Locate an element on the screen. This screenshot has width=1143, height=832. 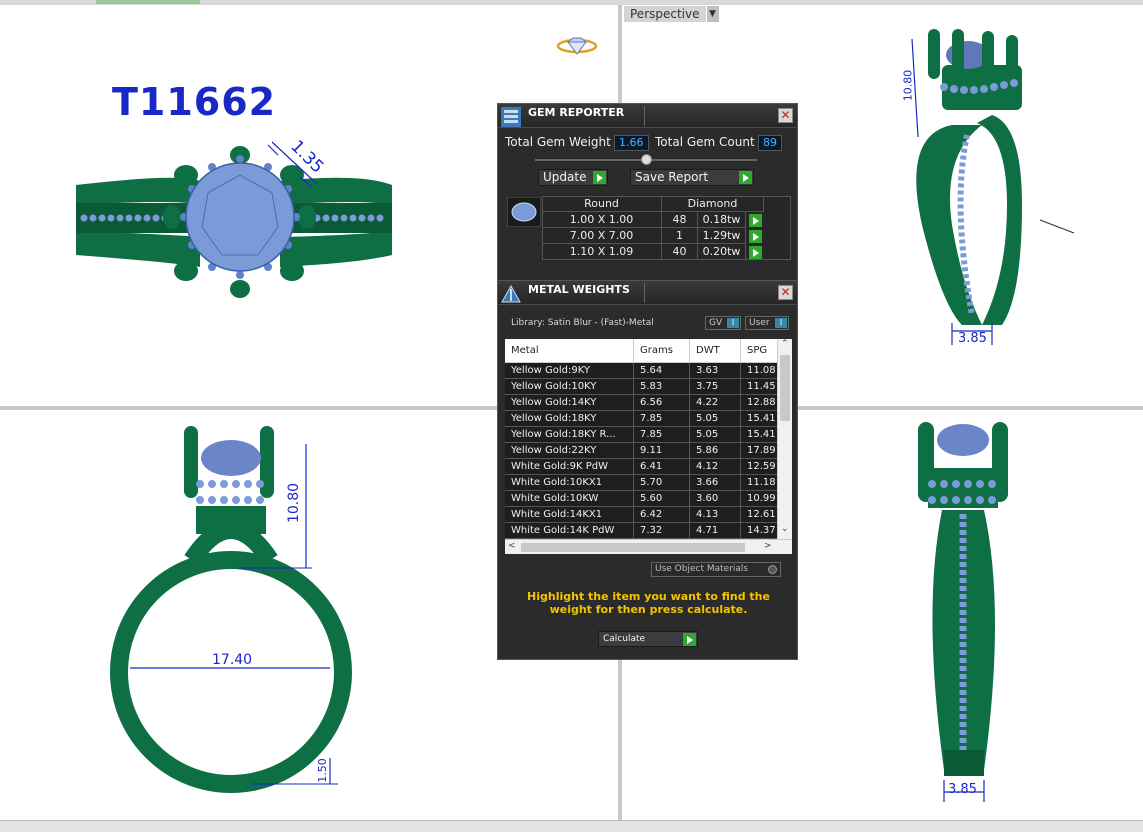
column-header-metal: Metal is located at coordinates (569, 351).